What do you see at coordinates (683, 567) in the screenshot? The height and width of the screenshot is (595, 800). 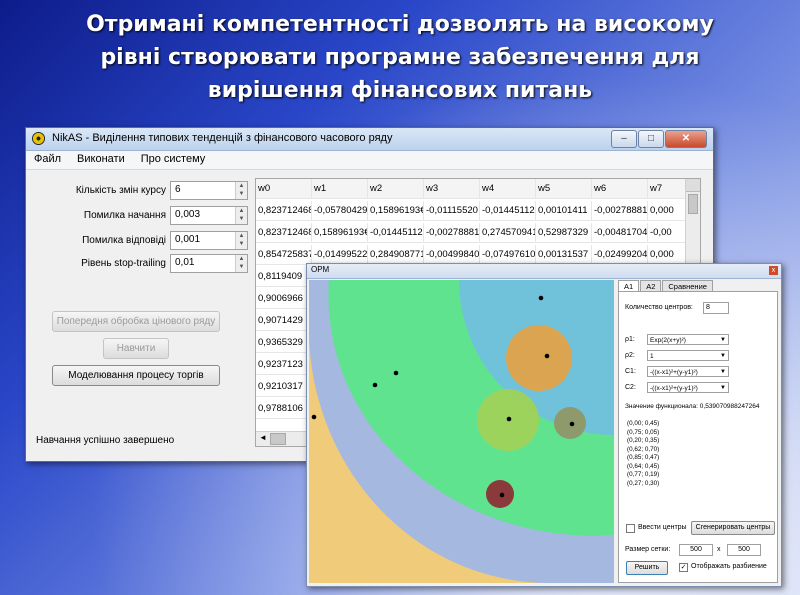 I see `show-partition-checkbox: ✓` at bounding box center [683, 567].